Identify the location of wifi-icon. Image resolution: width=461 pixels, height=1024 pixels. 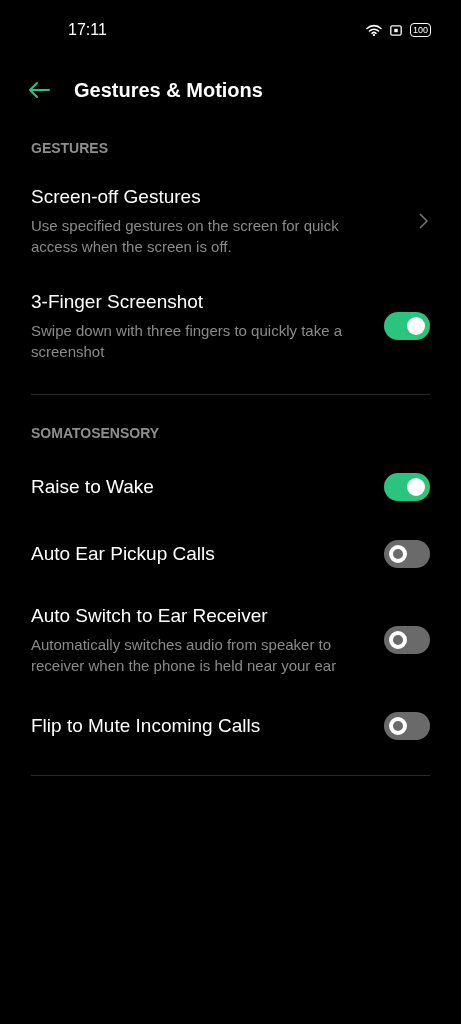
(373, 30).